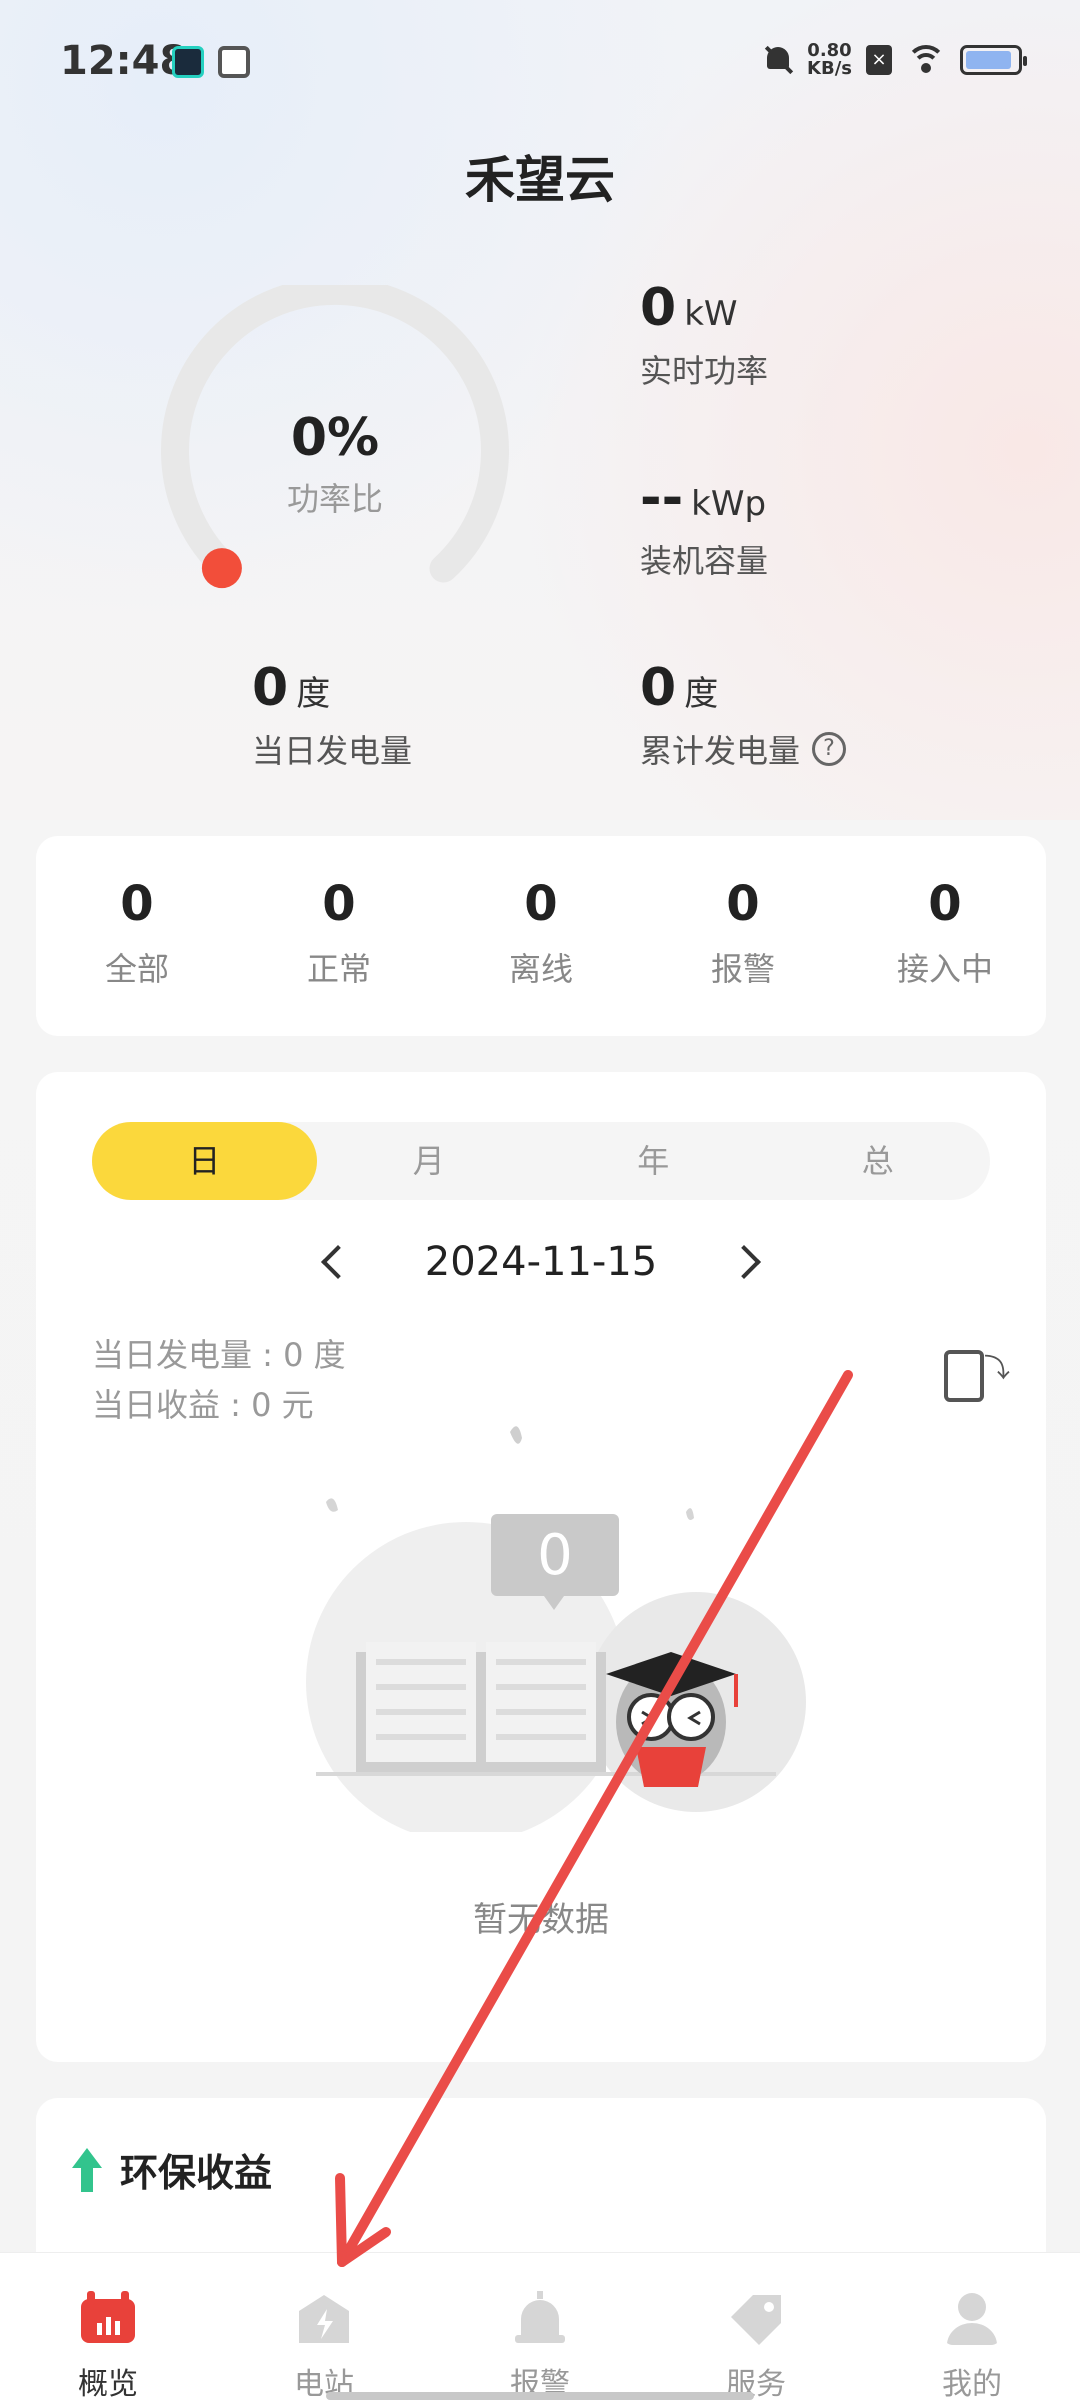 The height and width of the screenshot is (2408, 1080). I want to click on total-generation-metric: 0度 累计发电量 ?, so click(743, 715).